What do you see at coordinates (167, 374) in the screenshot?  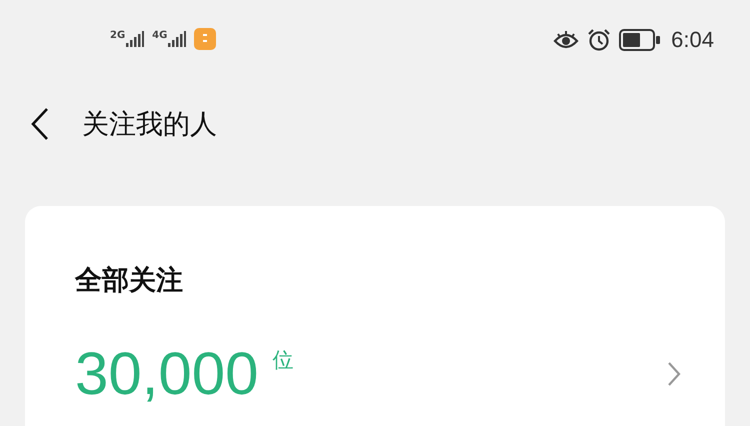 I see `follower-count: 30,000` at bounding box center [167, 374].